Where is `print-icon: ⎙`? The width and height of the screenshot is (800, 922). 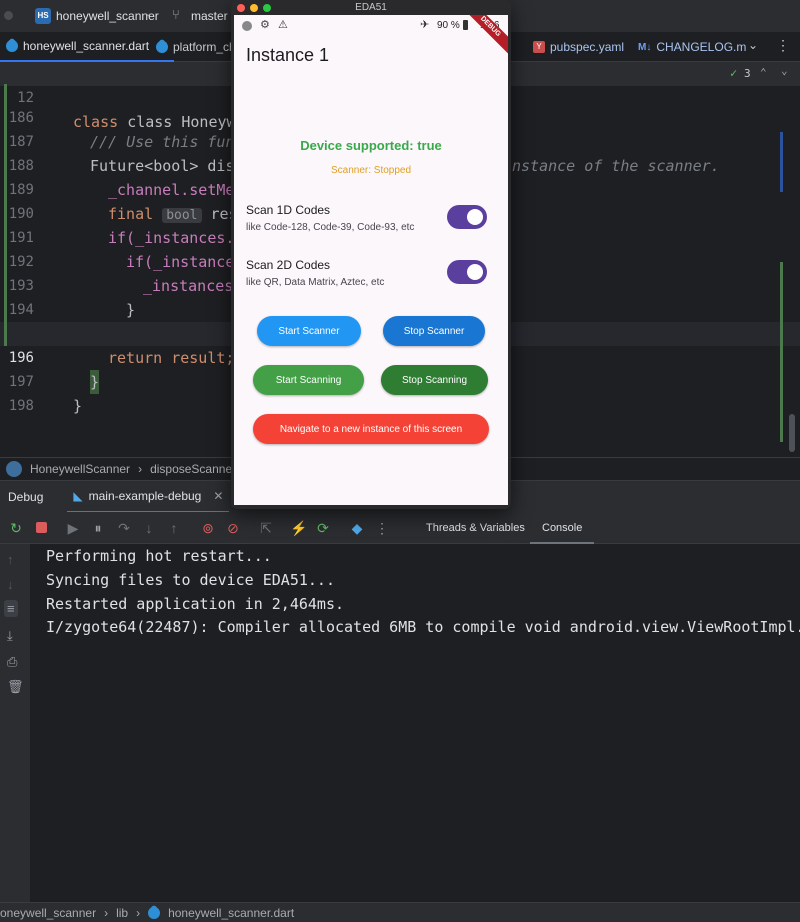
print-icon: ⎙ is located at coordinates (12, 662).